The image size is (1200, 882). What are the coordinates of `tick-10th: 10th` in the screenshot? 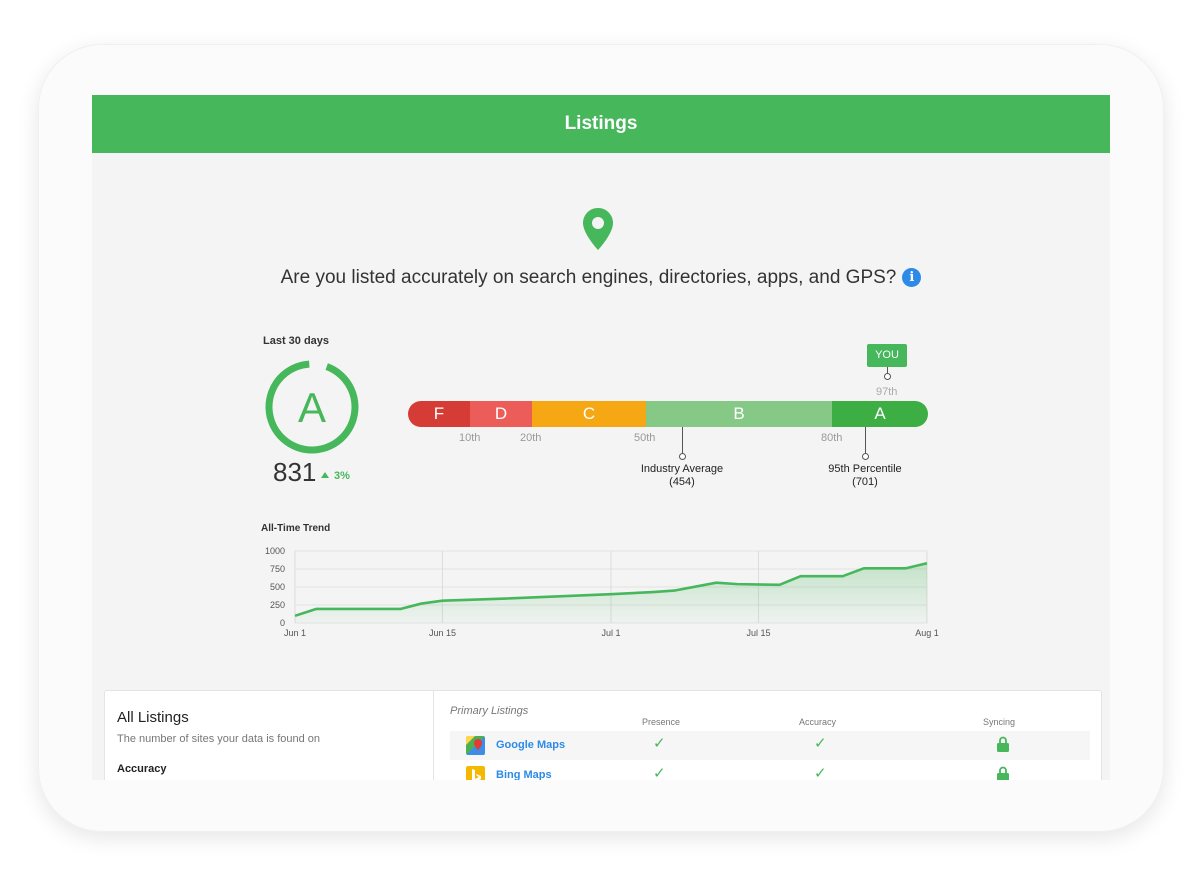 It's located at (470, 438).